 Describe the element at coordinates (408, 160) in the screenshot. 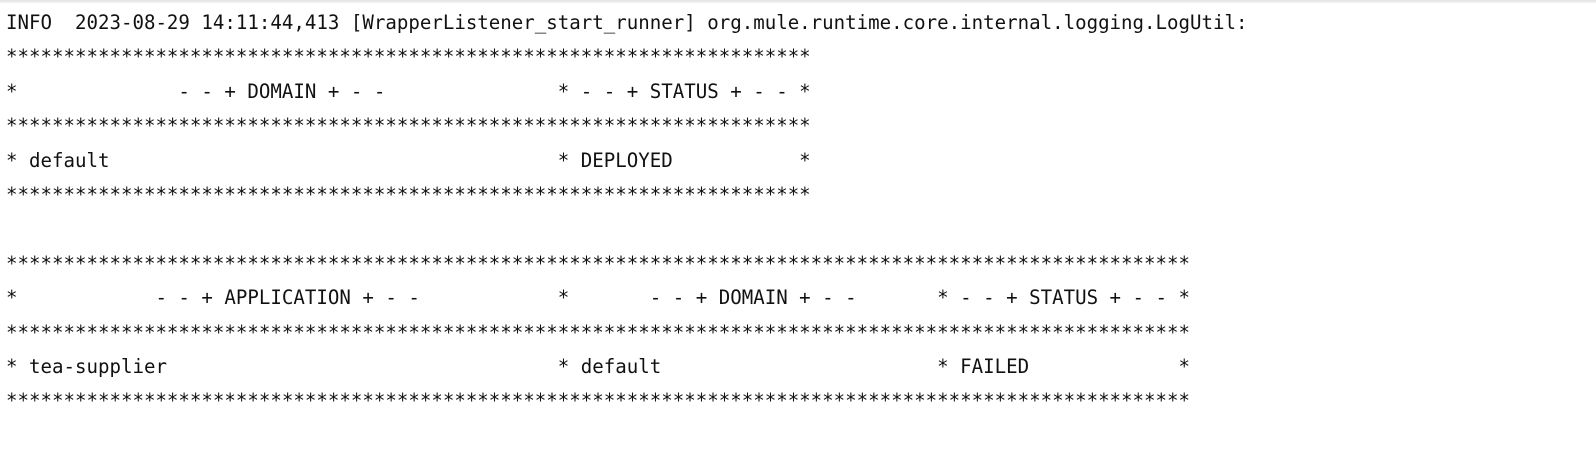

I see `domain-table-row-default: * default * DEPLOYED *` at that location.